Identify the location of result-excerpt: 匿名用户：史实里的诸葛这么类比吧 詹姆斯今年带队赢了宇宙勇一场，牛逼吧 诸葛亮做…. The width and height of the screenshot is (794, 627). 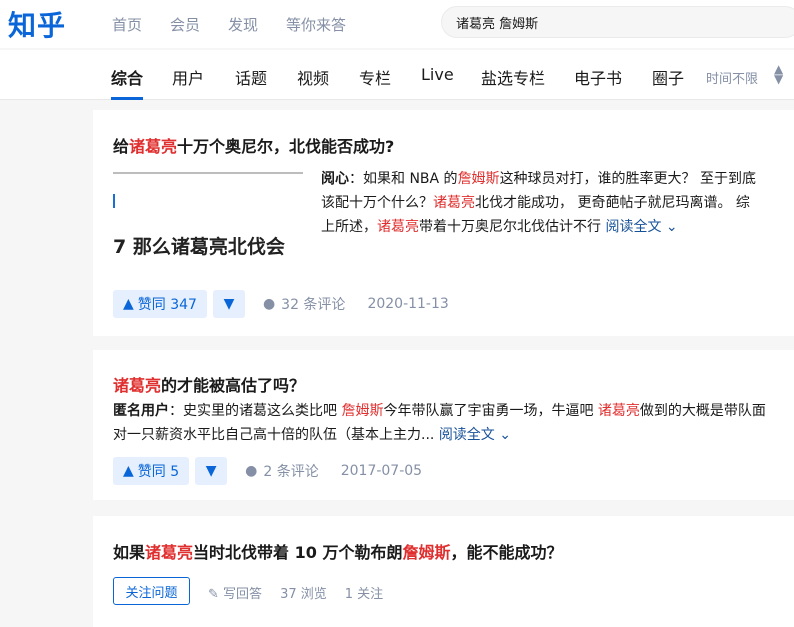
(443, 423).